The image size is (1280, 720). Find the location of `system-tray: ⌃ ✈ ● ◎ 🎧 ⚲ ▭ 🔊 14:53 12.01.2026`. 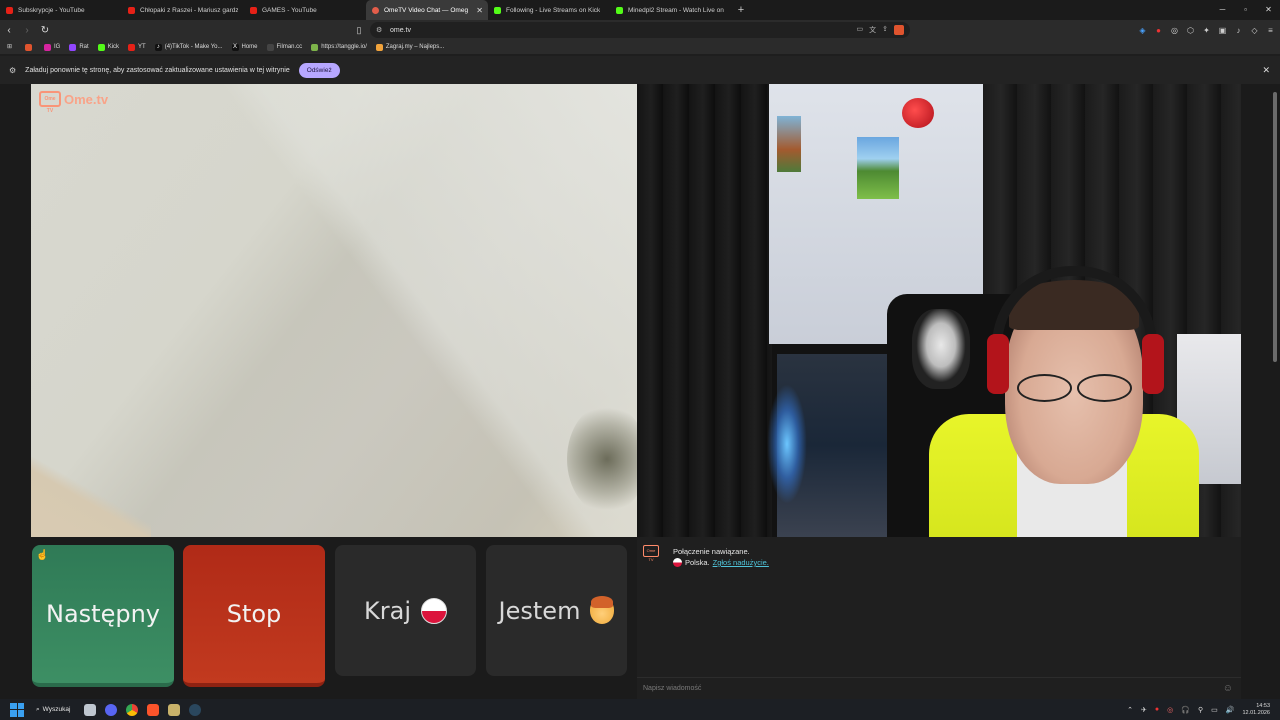

system-tray: ⌃ ✈ ● ◎ 🎧 ⚲ ▭ 🔊 14:53 12.01.2026 is located at coordinates (1198, 710).